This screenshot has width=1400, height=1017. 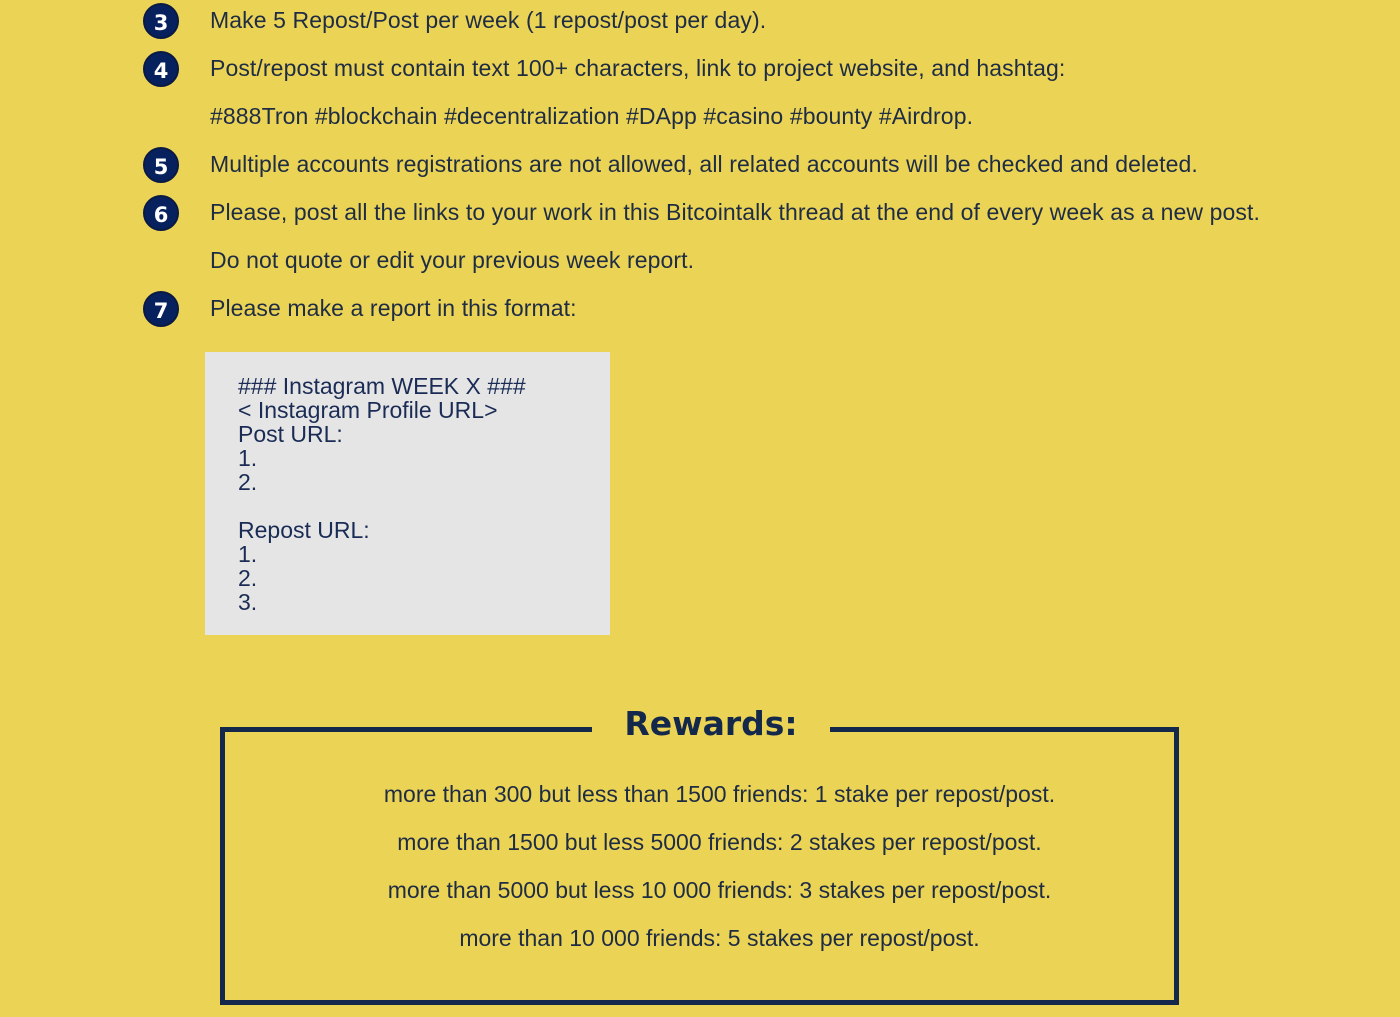 I want to click on rule-text: Please make a report in this format:, so click(x=393, y=308).